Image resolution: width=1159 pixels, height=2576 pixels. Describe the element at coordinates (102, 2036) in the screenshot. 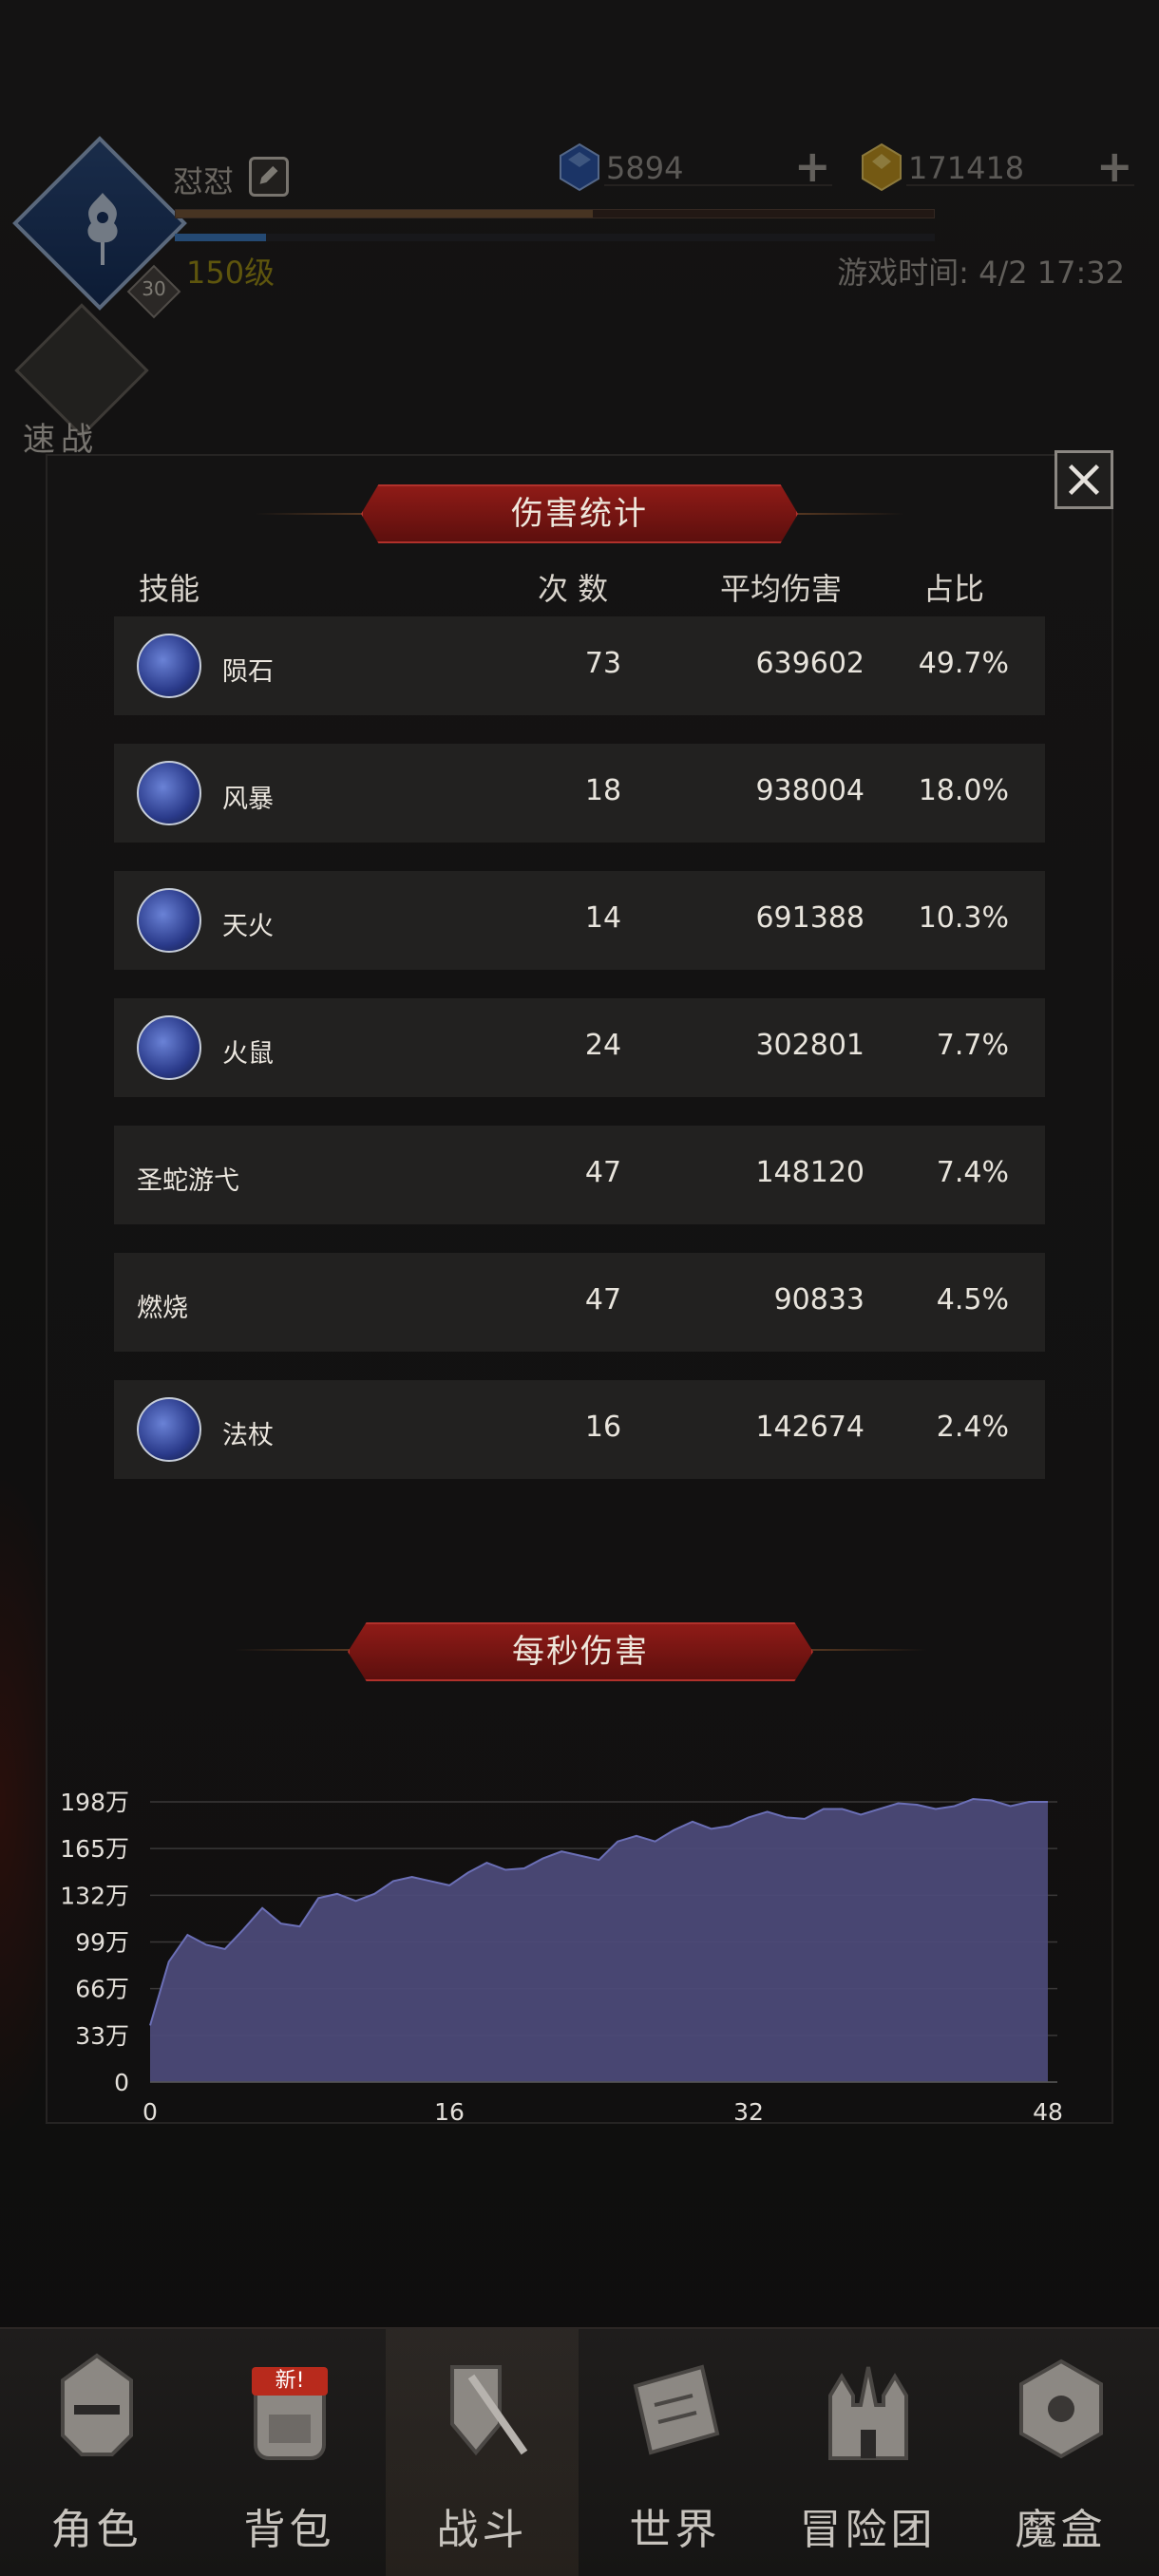

I see `chart-y-tick-label: 33万` at that location.